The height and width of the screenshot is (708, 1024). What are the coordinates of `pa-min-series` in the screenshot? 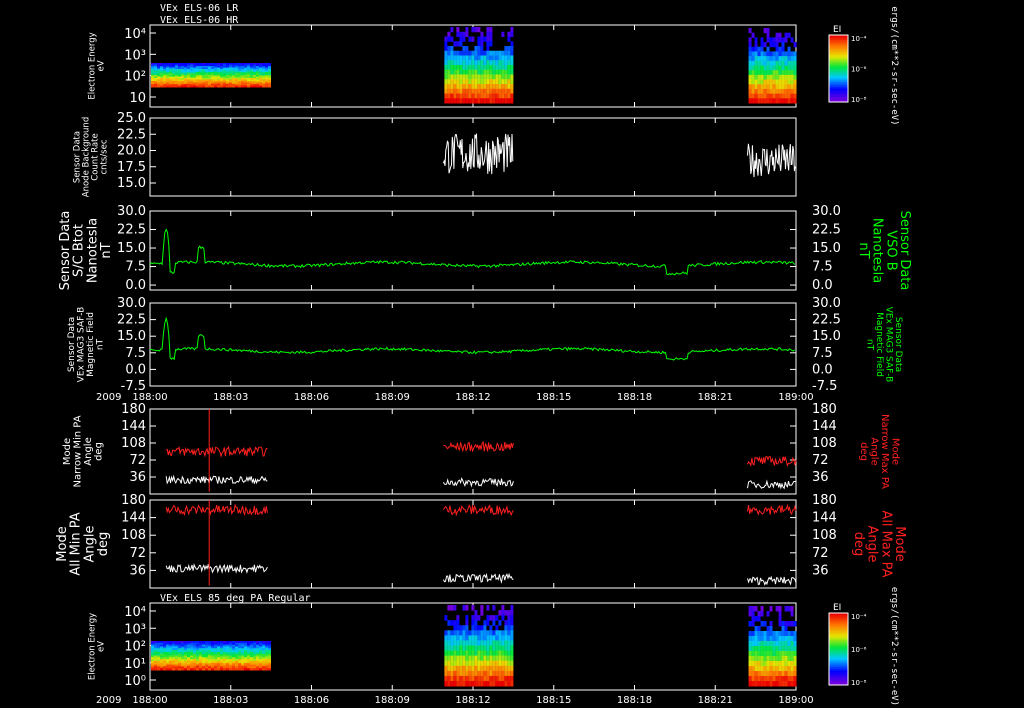 It's located at (478, 482).